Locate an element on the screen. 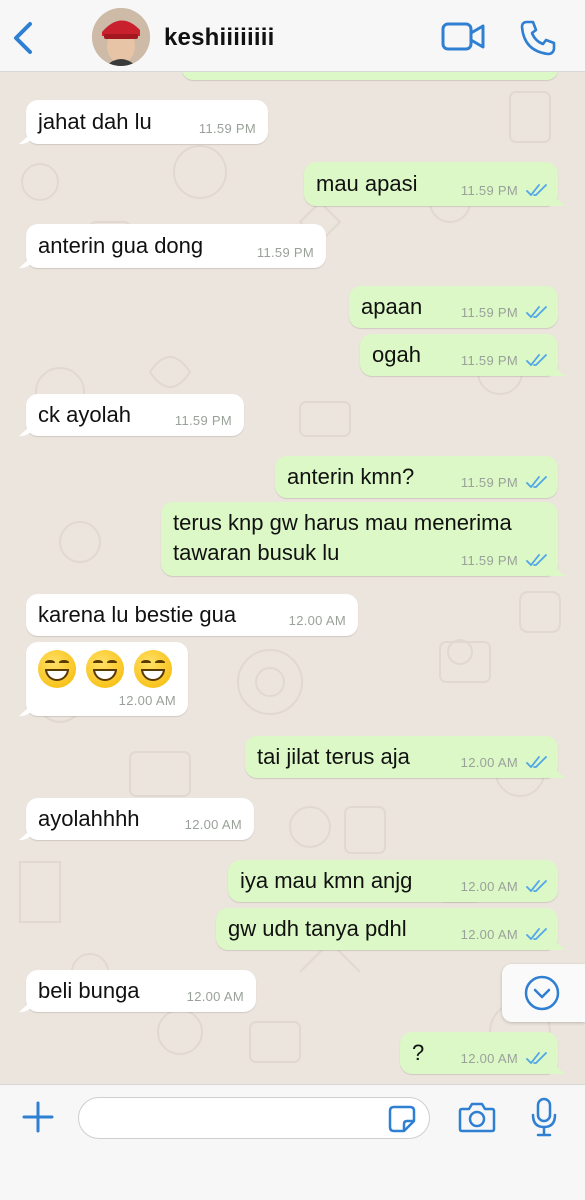 The width and height of the screenshot is (585, 1200). back-button is located at coordinates (23, 38).